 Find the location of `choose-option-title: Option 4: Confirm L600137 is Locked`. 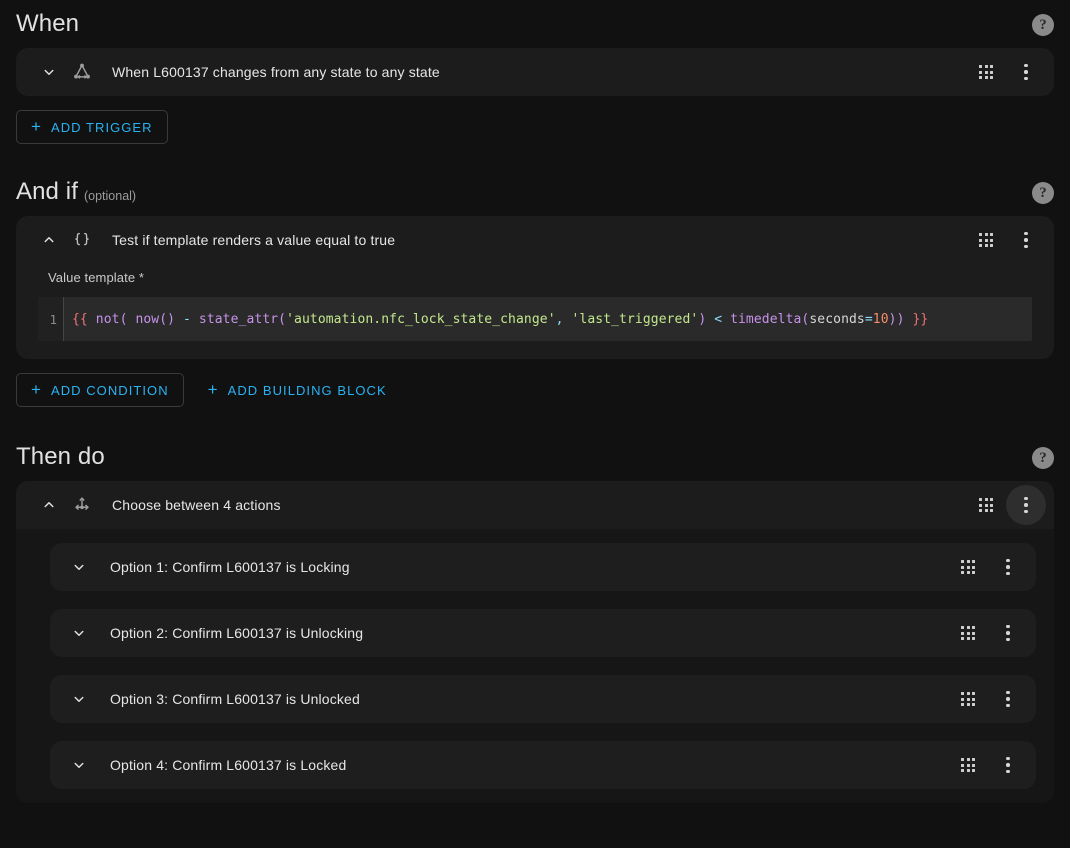

choose-option-title: Option 4: Confirm L600137 is Locked is located at coordinates (228, 765).